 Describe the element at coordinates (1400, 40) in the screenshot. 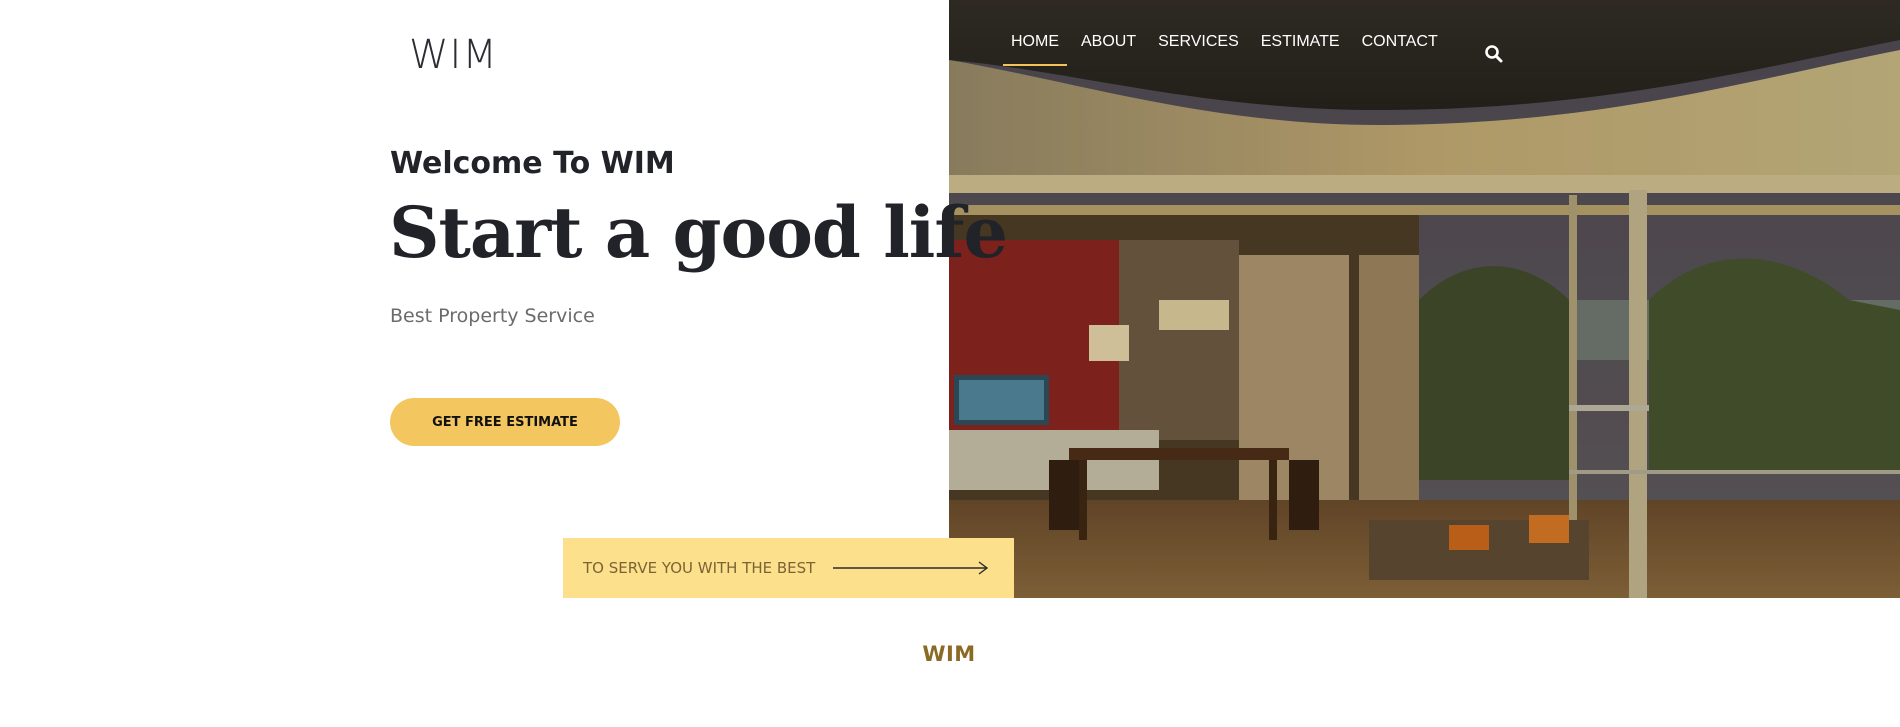

I see `nav-contact: CONTACT` at that location.